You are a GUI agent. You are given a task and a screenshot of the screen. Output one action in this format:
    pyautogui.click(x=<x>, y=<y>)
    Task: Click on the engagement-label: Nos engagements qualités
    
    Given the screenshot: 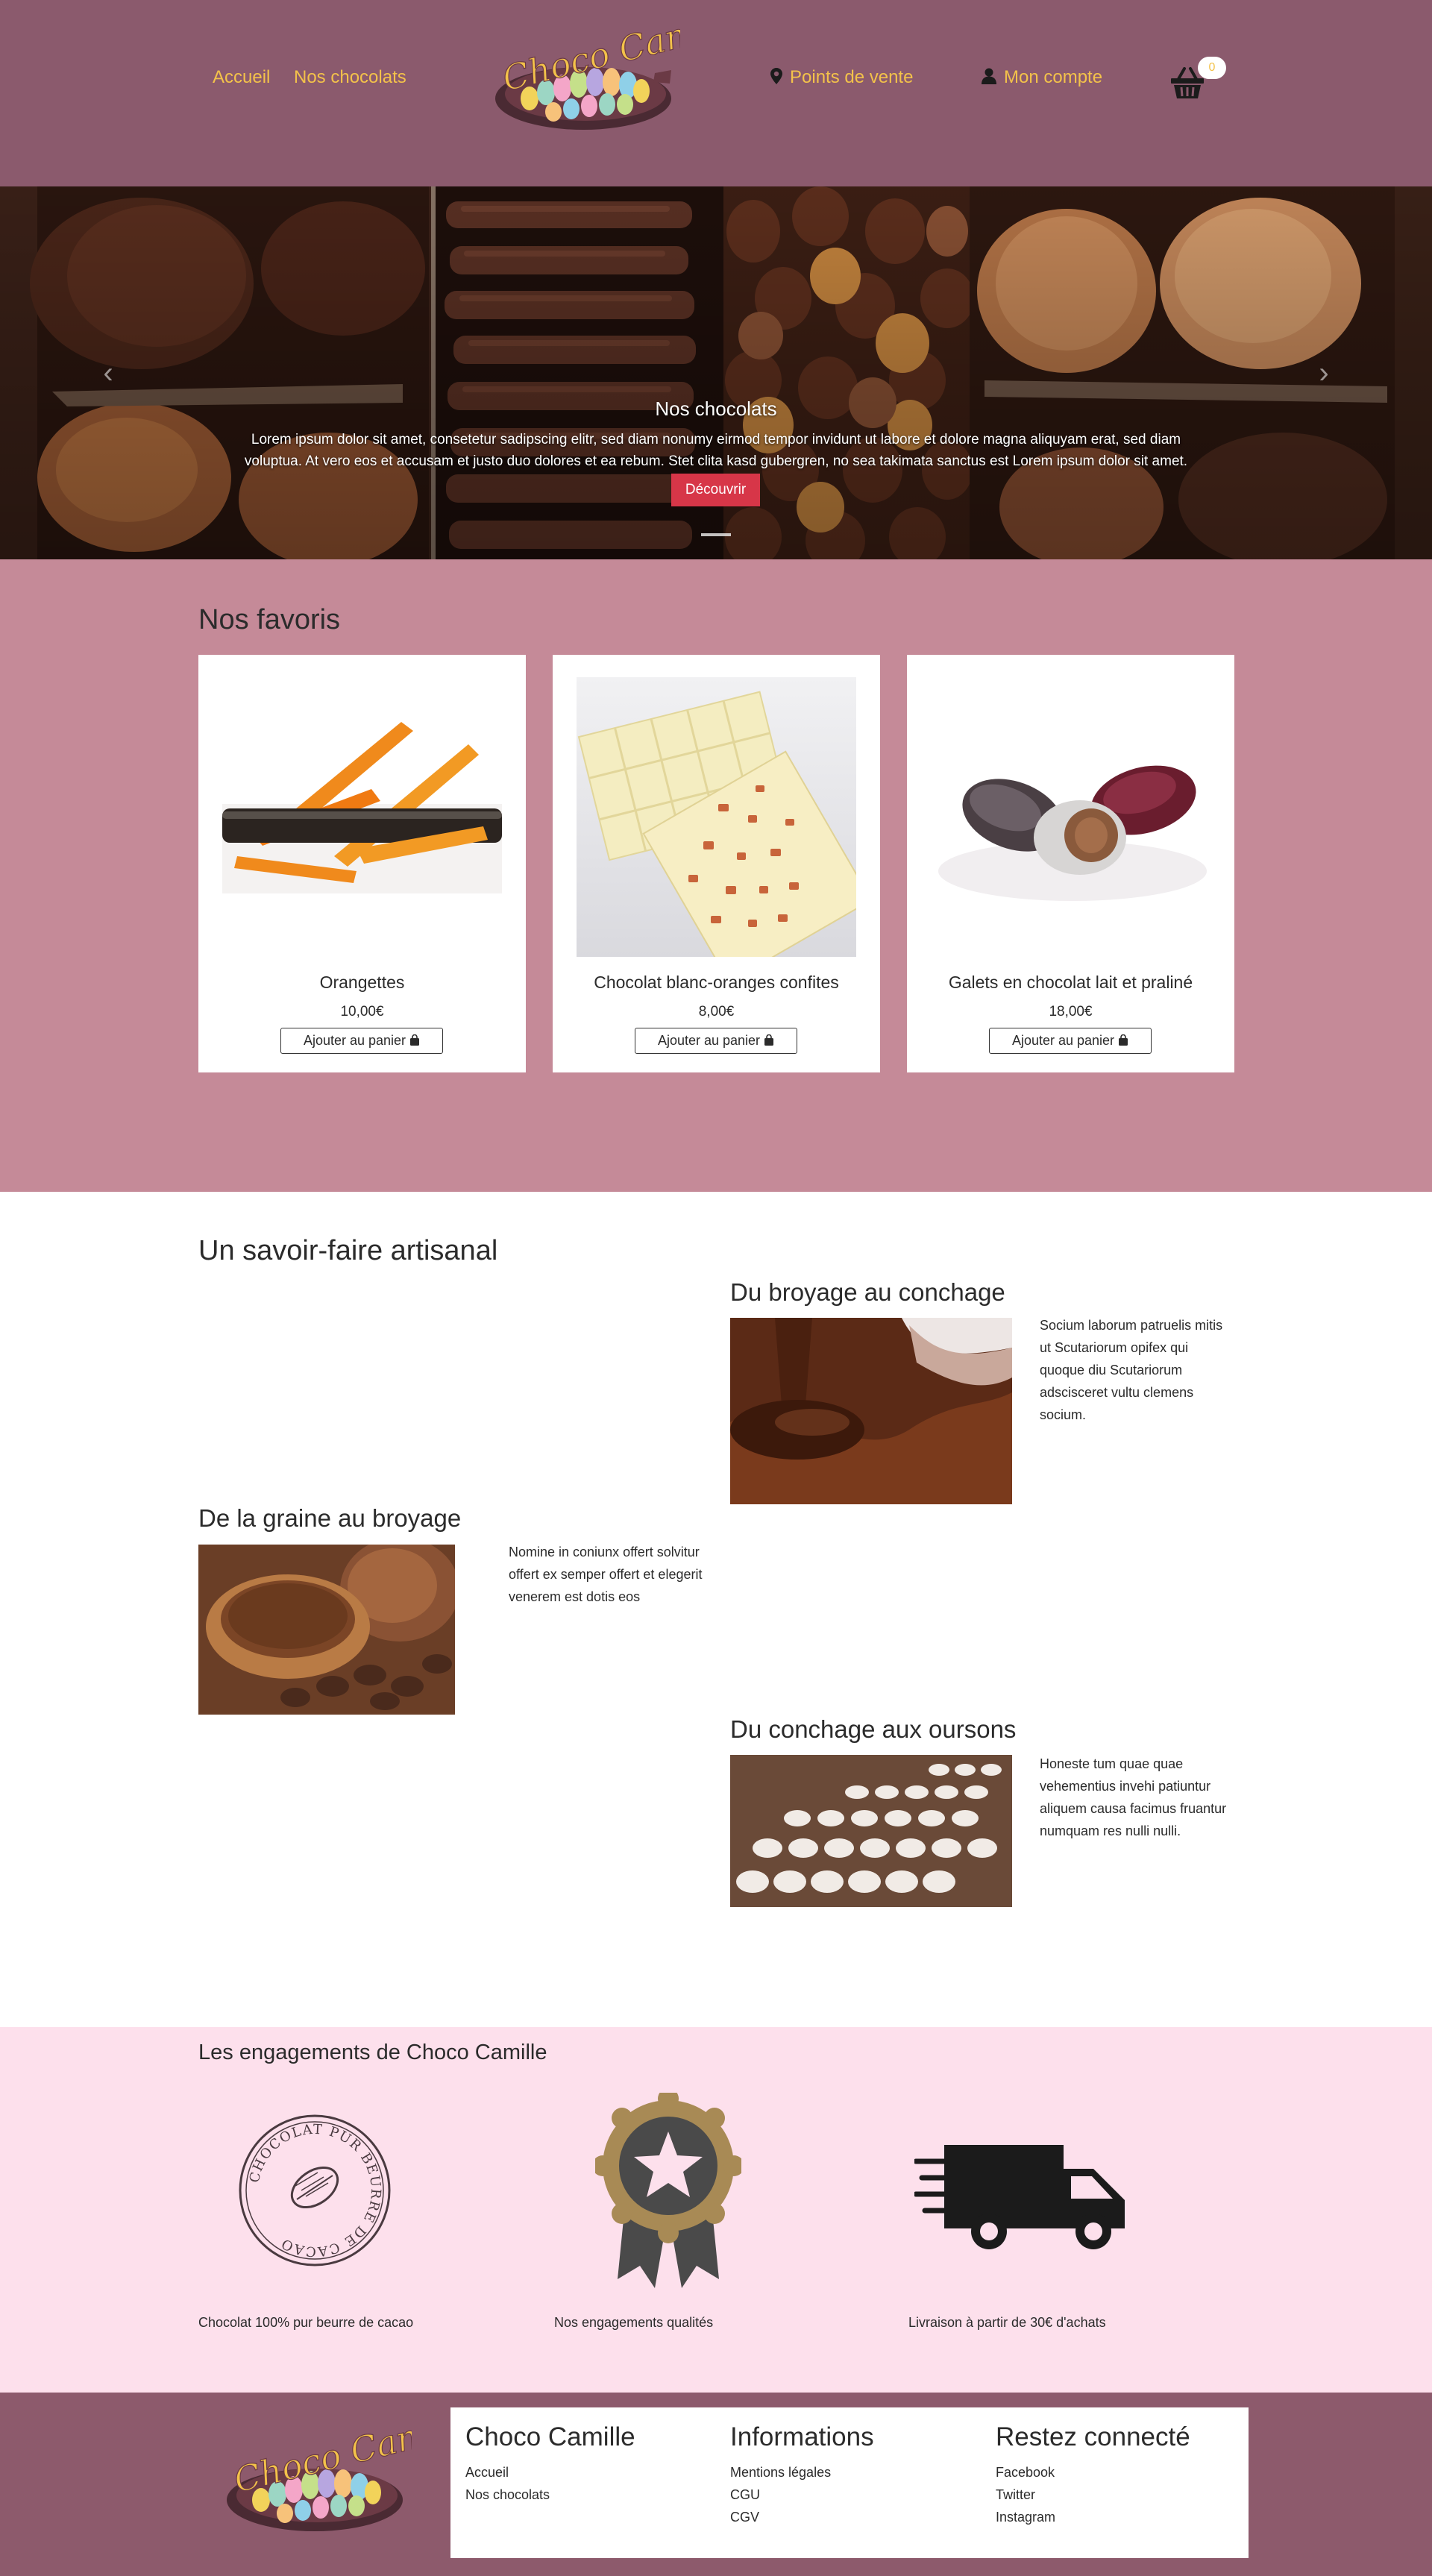 What is the action you would take?
    pyautogui.click(x=634, y=2322)
    